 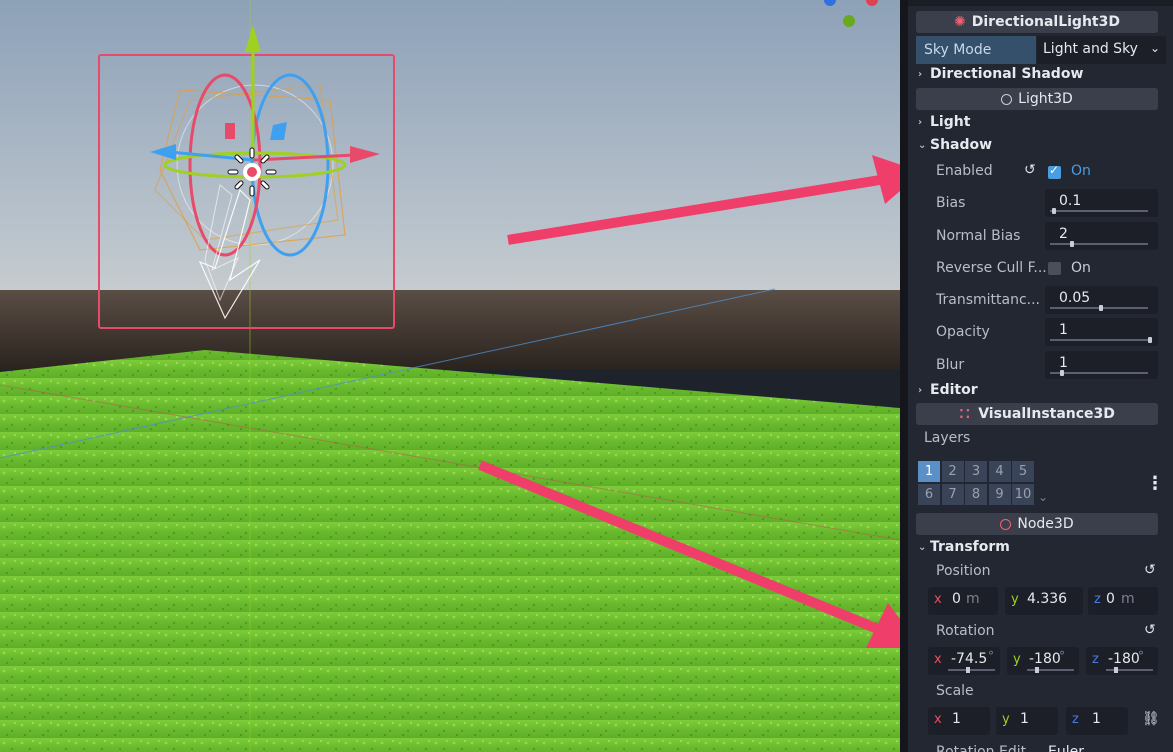 I want to click on section-editor: › Editor, so click(x=948, y=390).